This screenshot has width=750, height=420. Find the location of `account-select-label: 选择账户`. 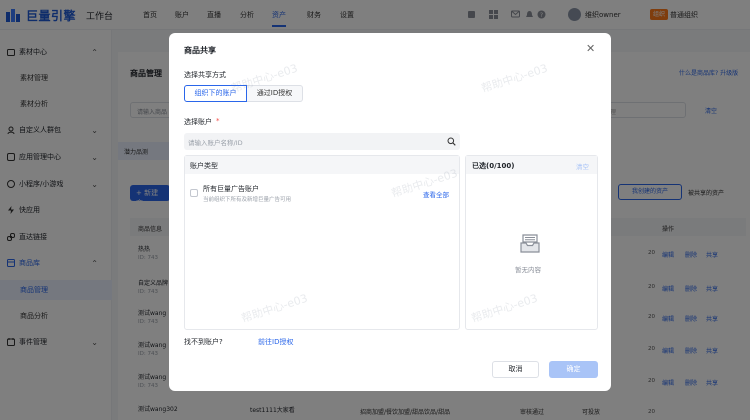

account-select-label: 选择账户 is located at coordinates (198, 122).